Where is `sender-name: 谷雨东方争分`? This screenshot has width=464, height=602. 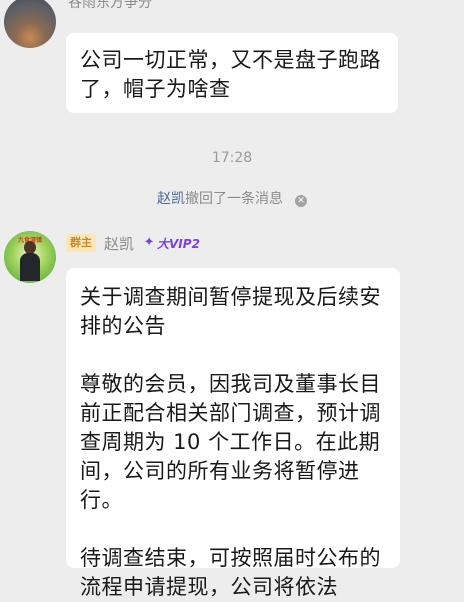 sender-name: 谷雨东方争分 is located at coordinates (110, 5).